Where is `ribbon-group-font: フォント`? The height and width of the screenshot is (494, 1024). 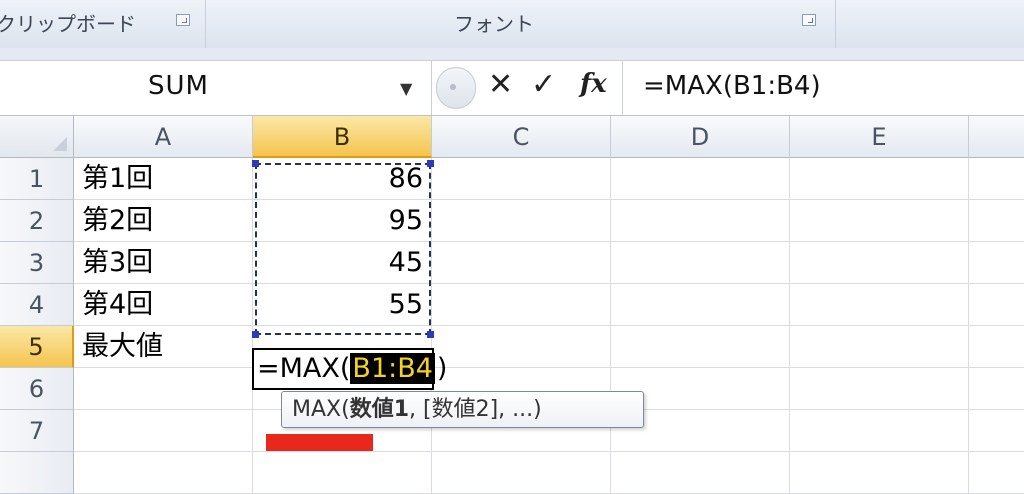 ribbon-group-font: フォント is located at coordinates (521, 24).